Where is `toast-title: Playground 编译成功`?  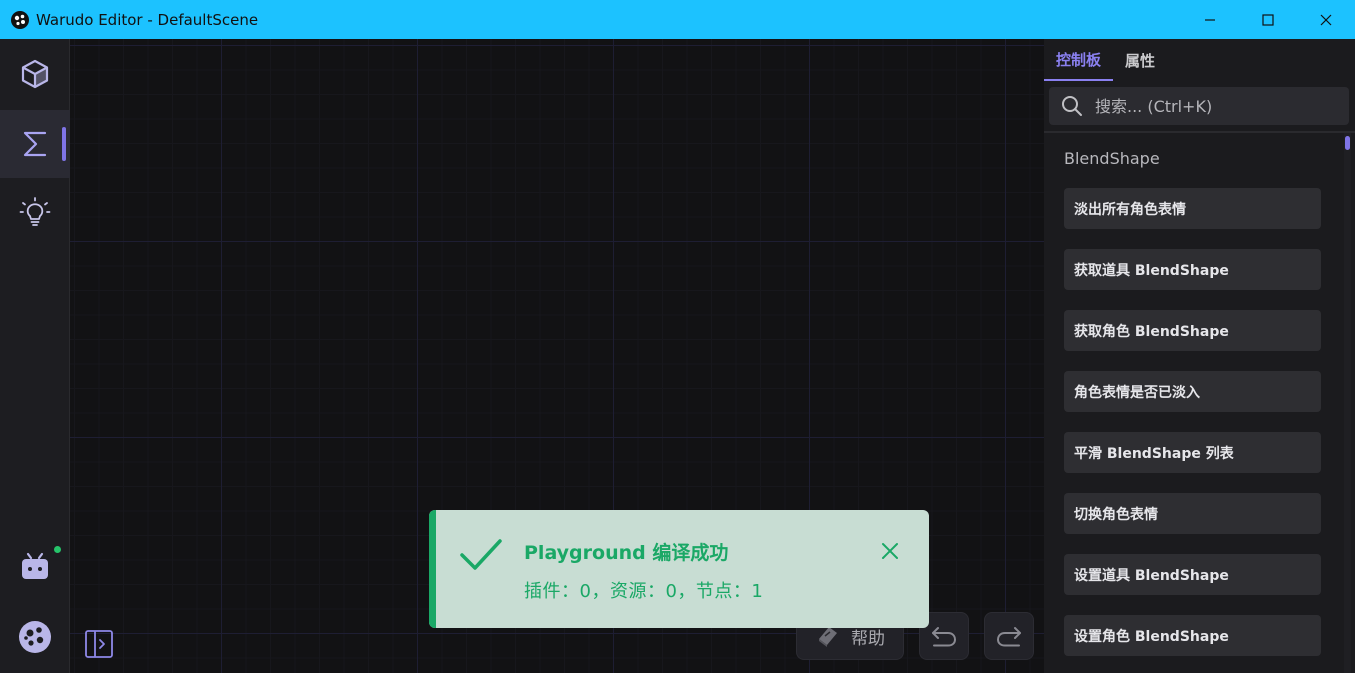 toast-title: Playground 编译成功 is located at coordinates (626, 553).